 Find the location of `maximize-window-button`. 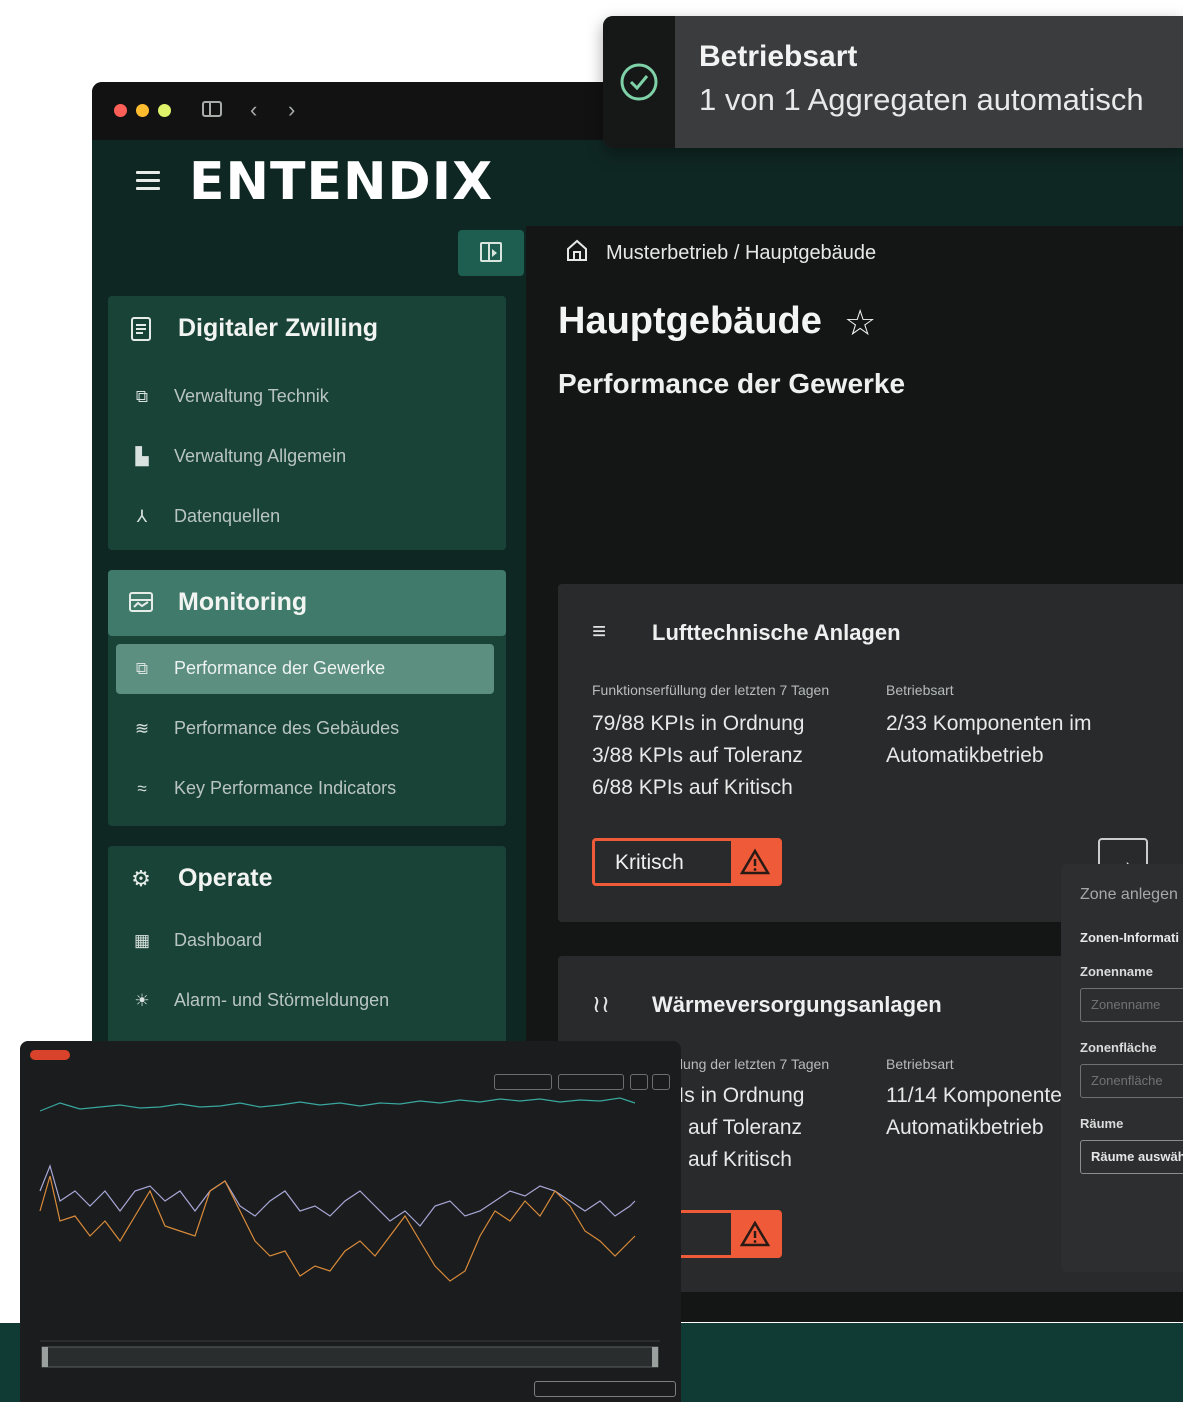

maximize-window-button is located at coordinates (164, 110).